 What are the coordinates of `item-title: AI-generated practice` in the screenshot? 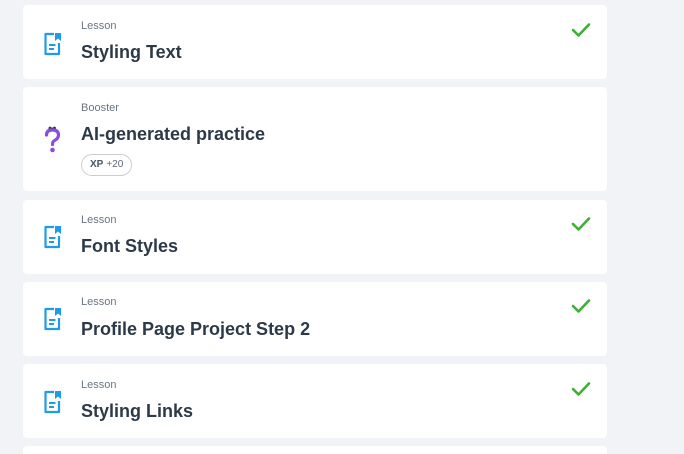 It's located at (173, 134).